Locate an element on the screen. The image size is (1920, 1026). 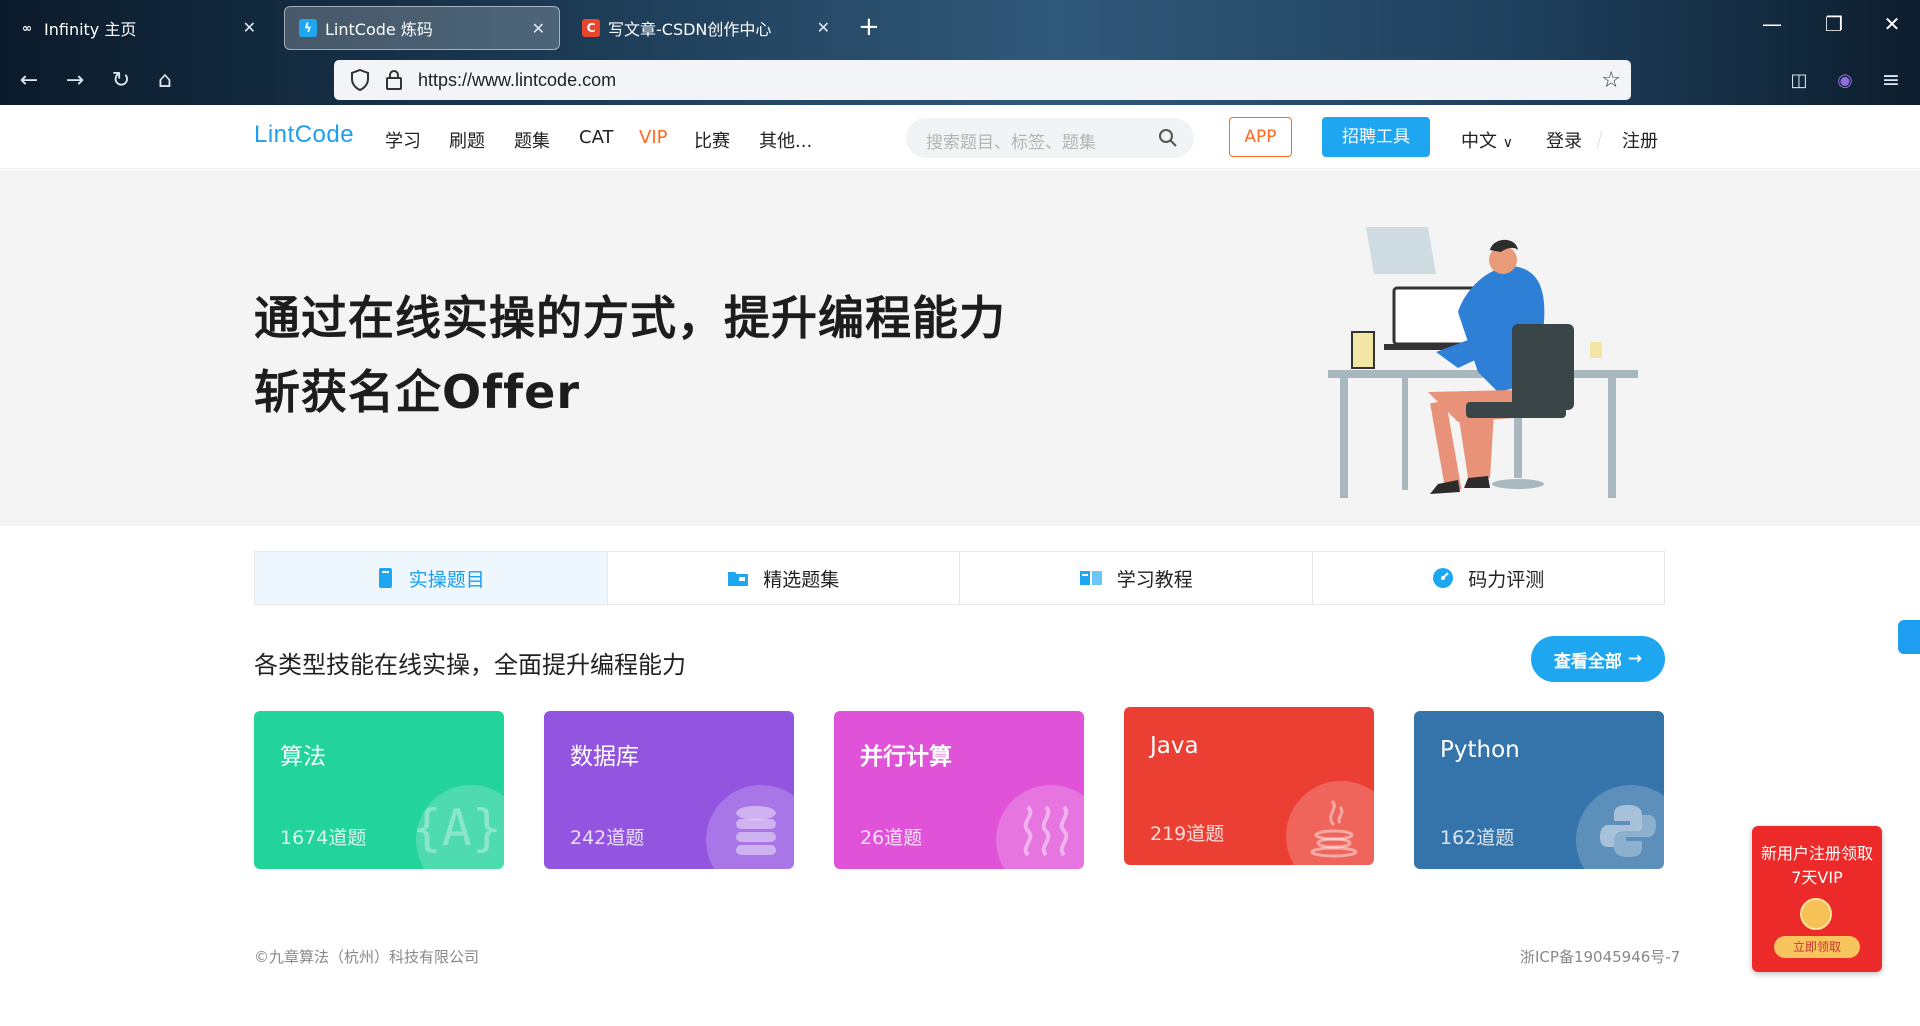
tab-title: 写文章-CSDN创作中心 is located at coordinates (690, 29).